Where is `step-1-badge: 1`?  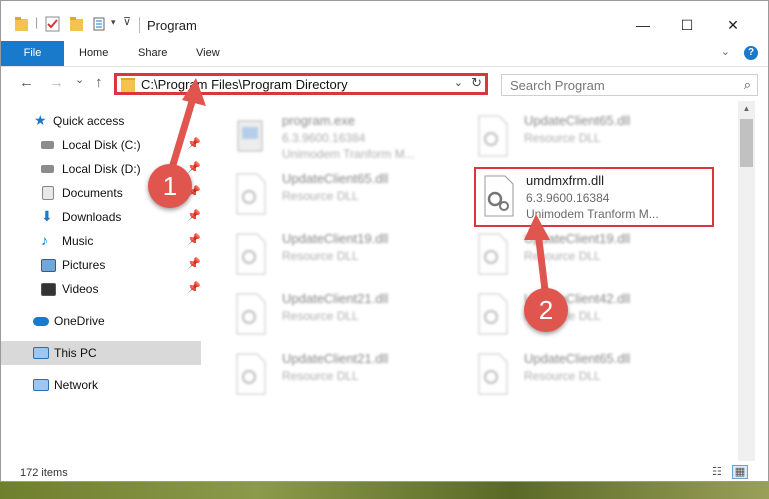 step-1-badge: 1 is located at coordinates (170, 186).